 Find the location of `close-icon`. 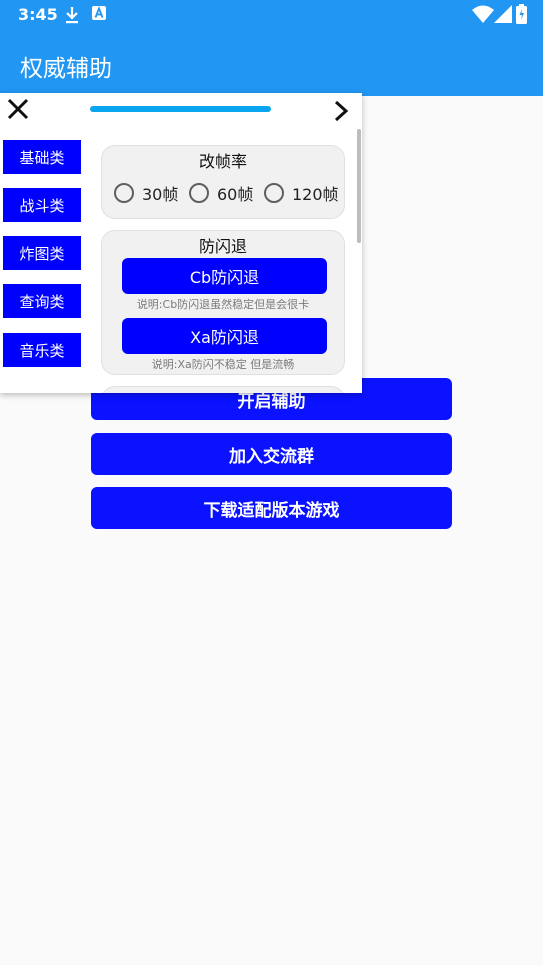

close-icon is located at coordinates (18, 109).